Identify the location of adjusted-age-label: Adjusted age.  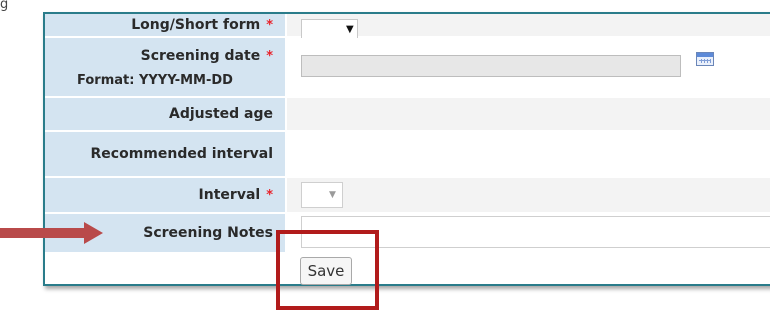
(165, 114).